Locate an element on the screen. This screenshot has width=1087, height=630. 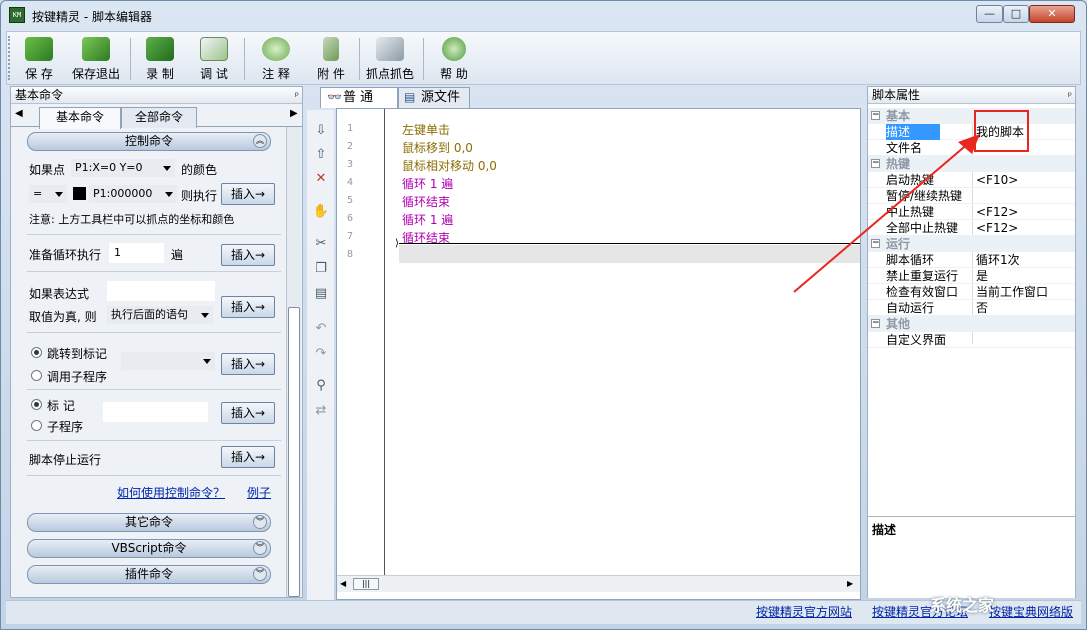
undo-icon: ↶ is located at coordinates (321, 329).